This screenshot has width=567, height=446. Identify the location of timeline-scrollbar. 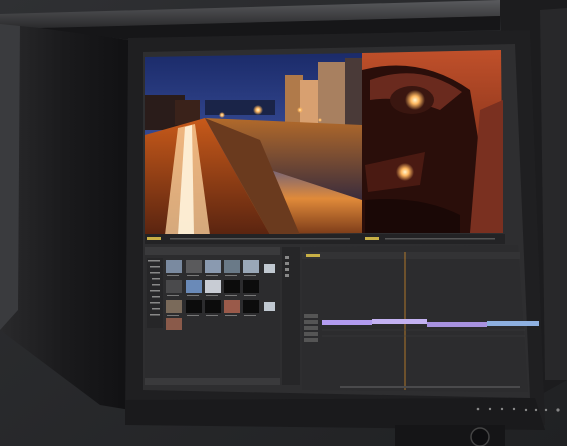
(430, 387).